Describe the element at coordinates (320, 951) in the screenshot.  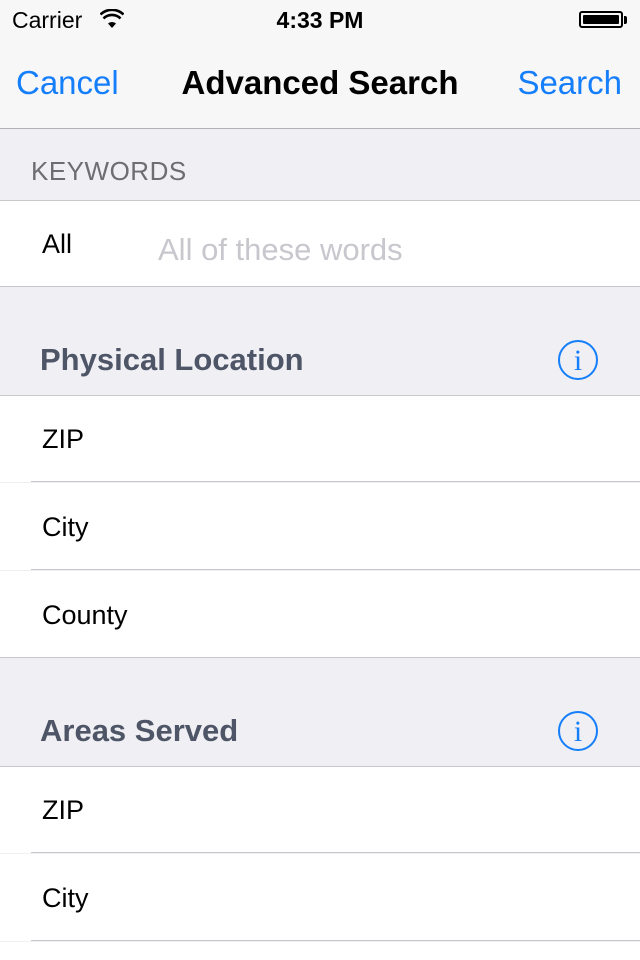
I see `areas-next-row` at that location.